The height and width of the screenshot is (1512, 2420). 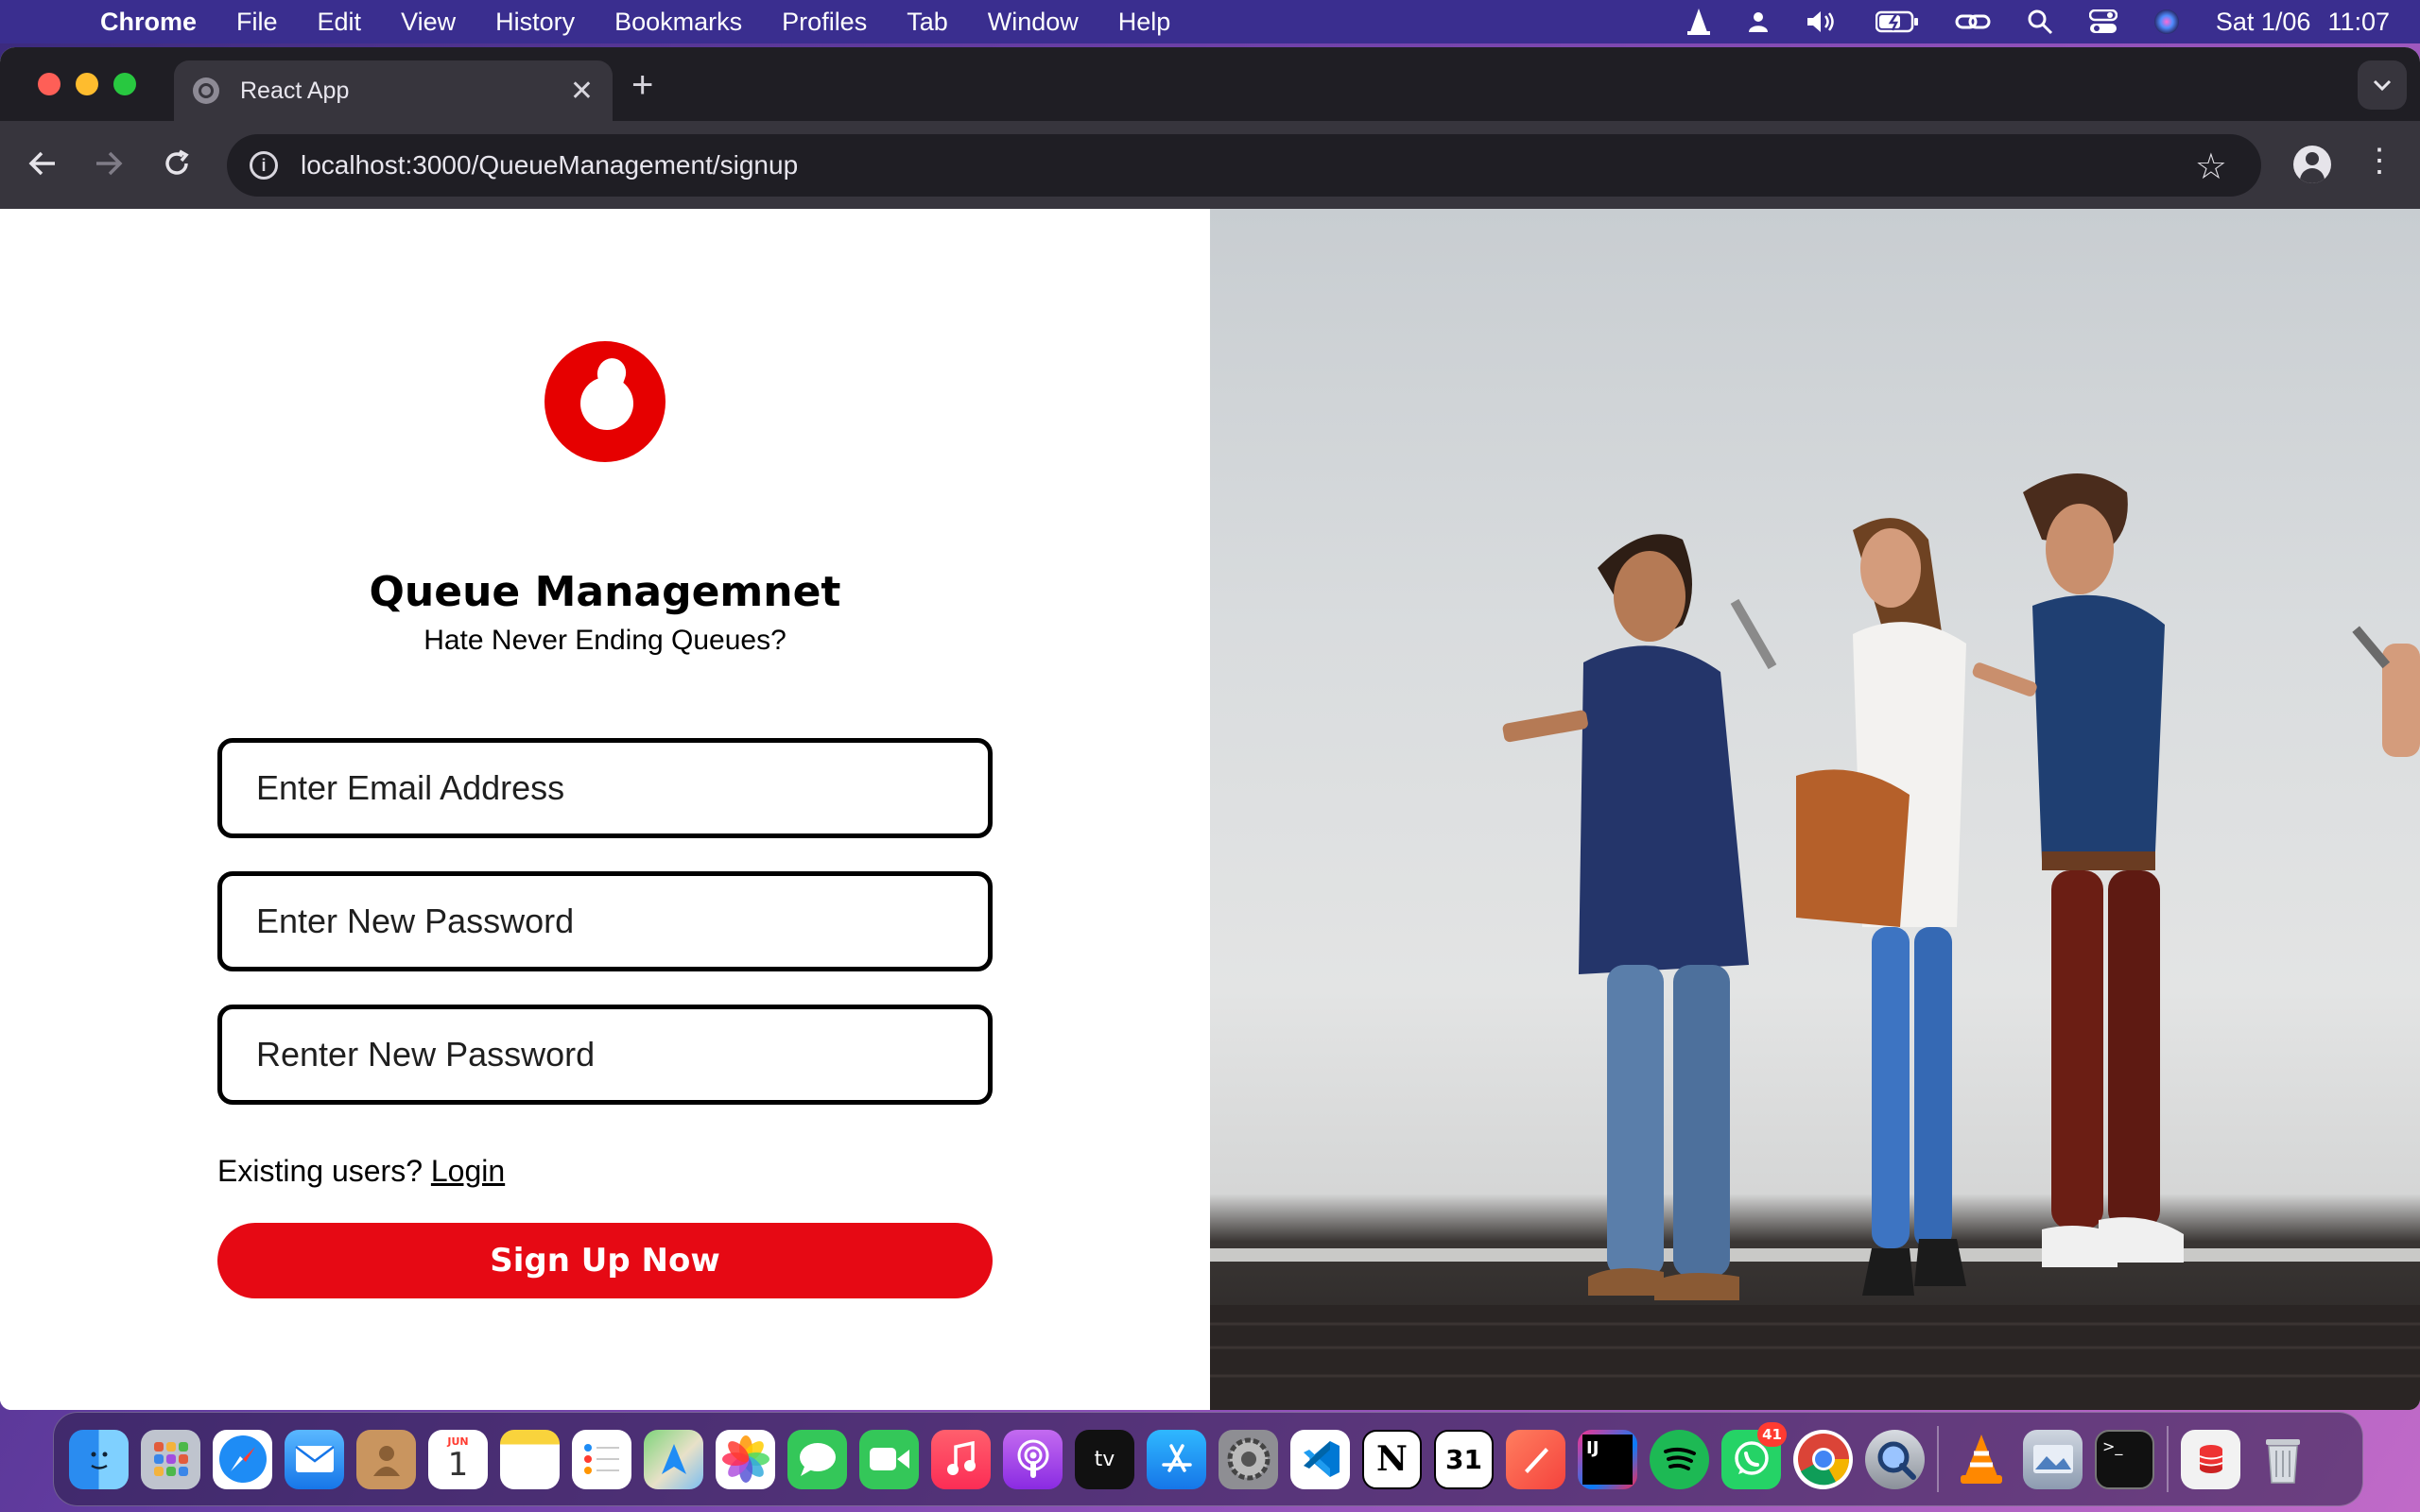 What do you see at coordinates (605, 401) in the screenshot?
I see `vodafone-logo` at bounding box center [605, 401].